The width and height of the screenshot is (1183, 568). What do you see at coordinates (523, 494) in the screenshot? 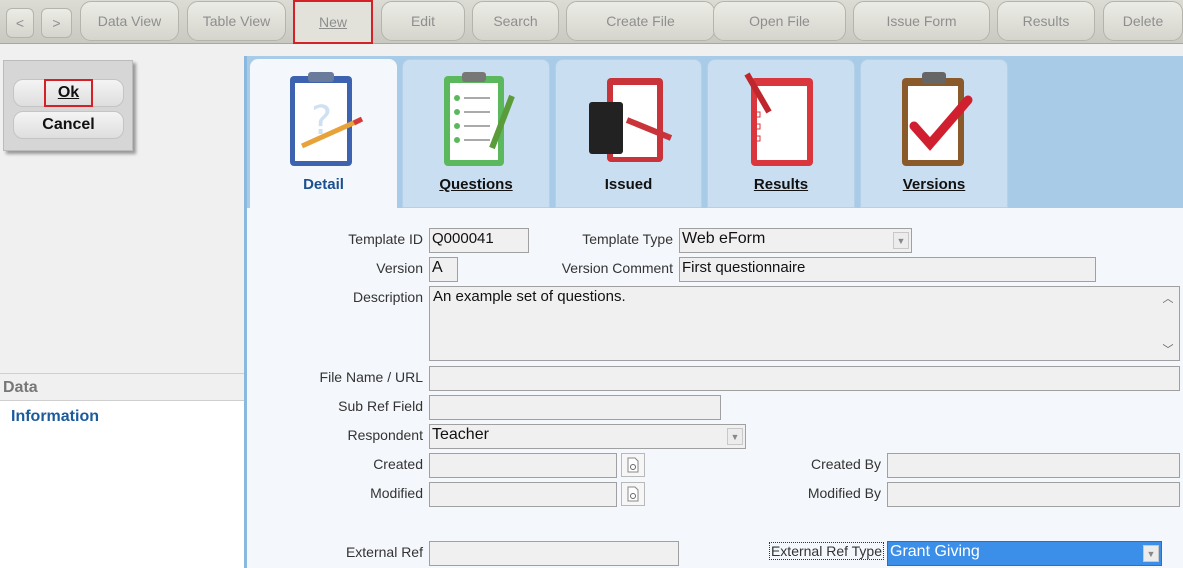
I see `modified-field` at bounding box center [523, 494].